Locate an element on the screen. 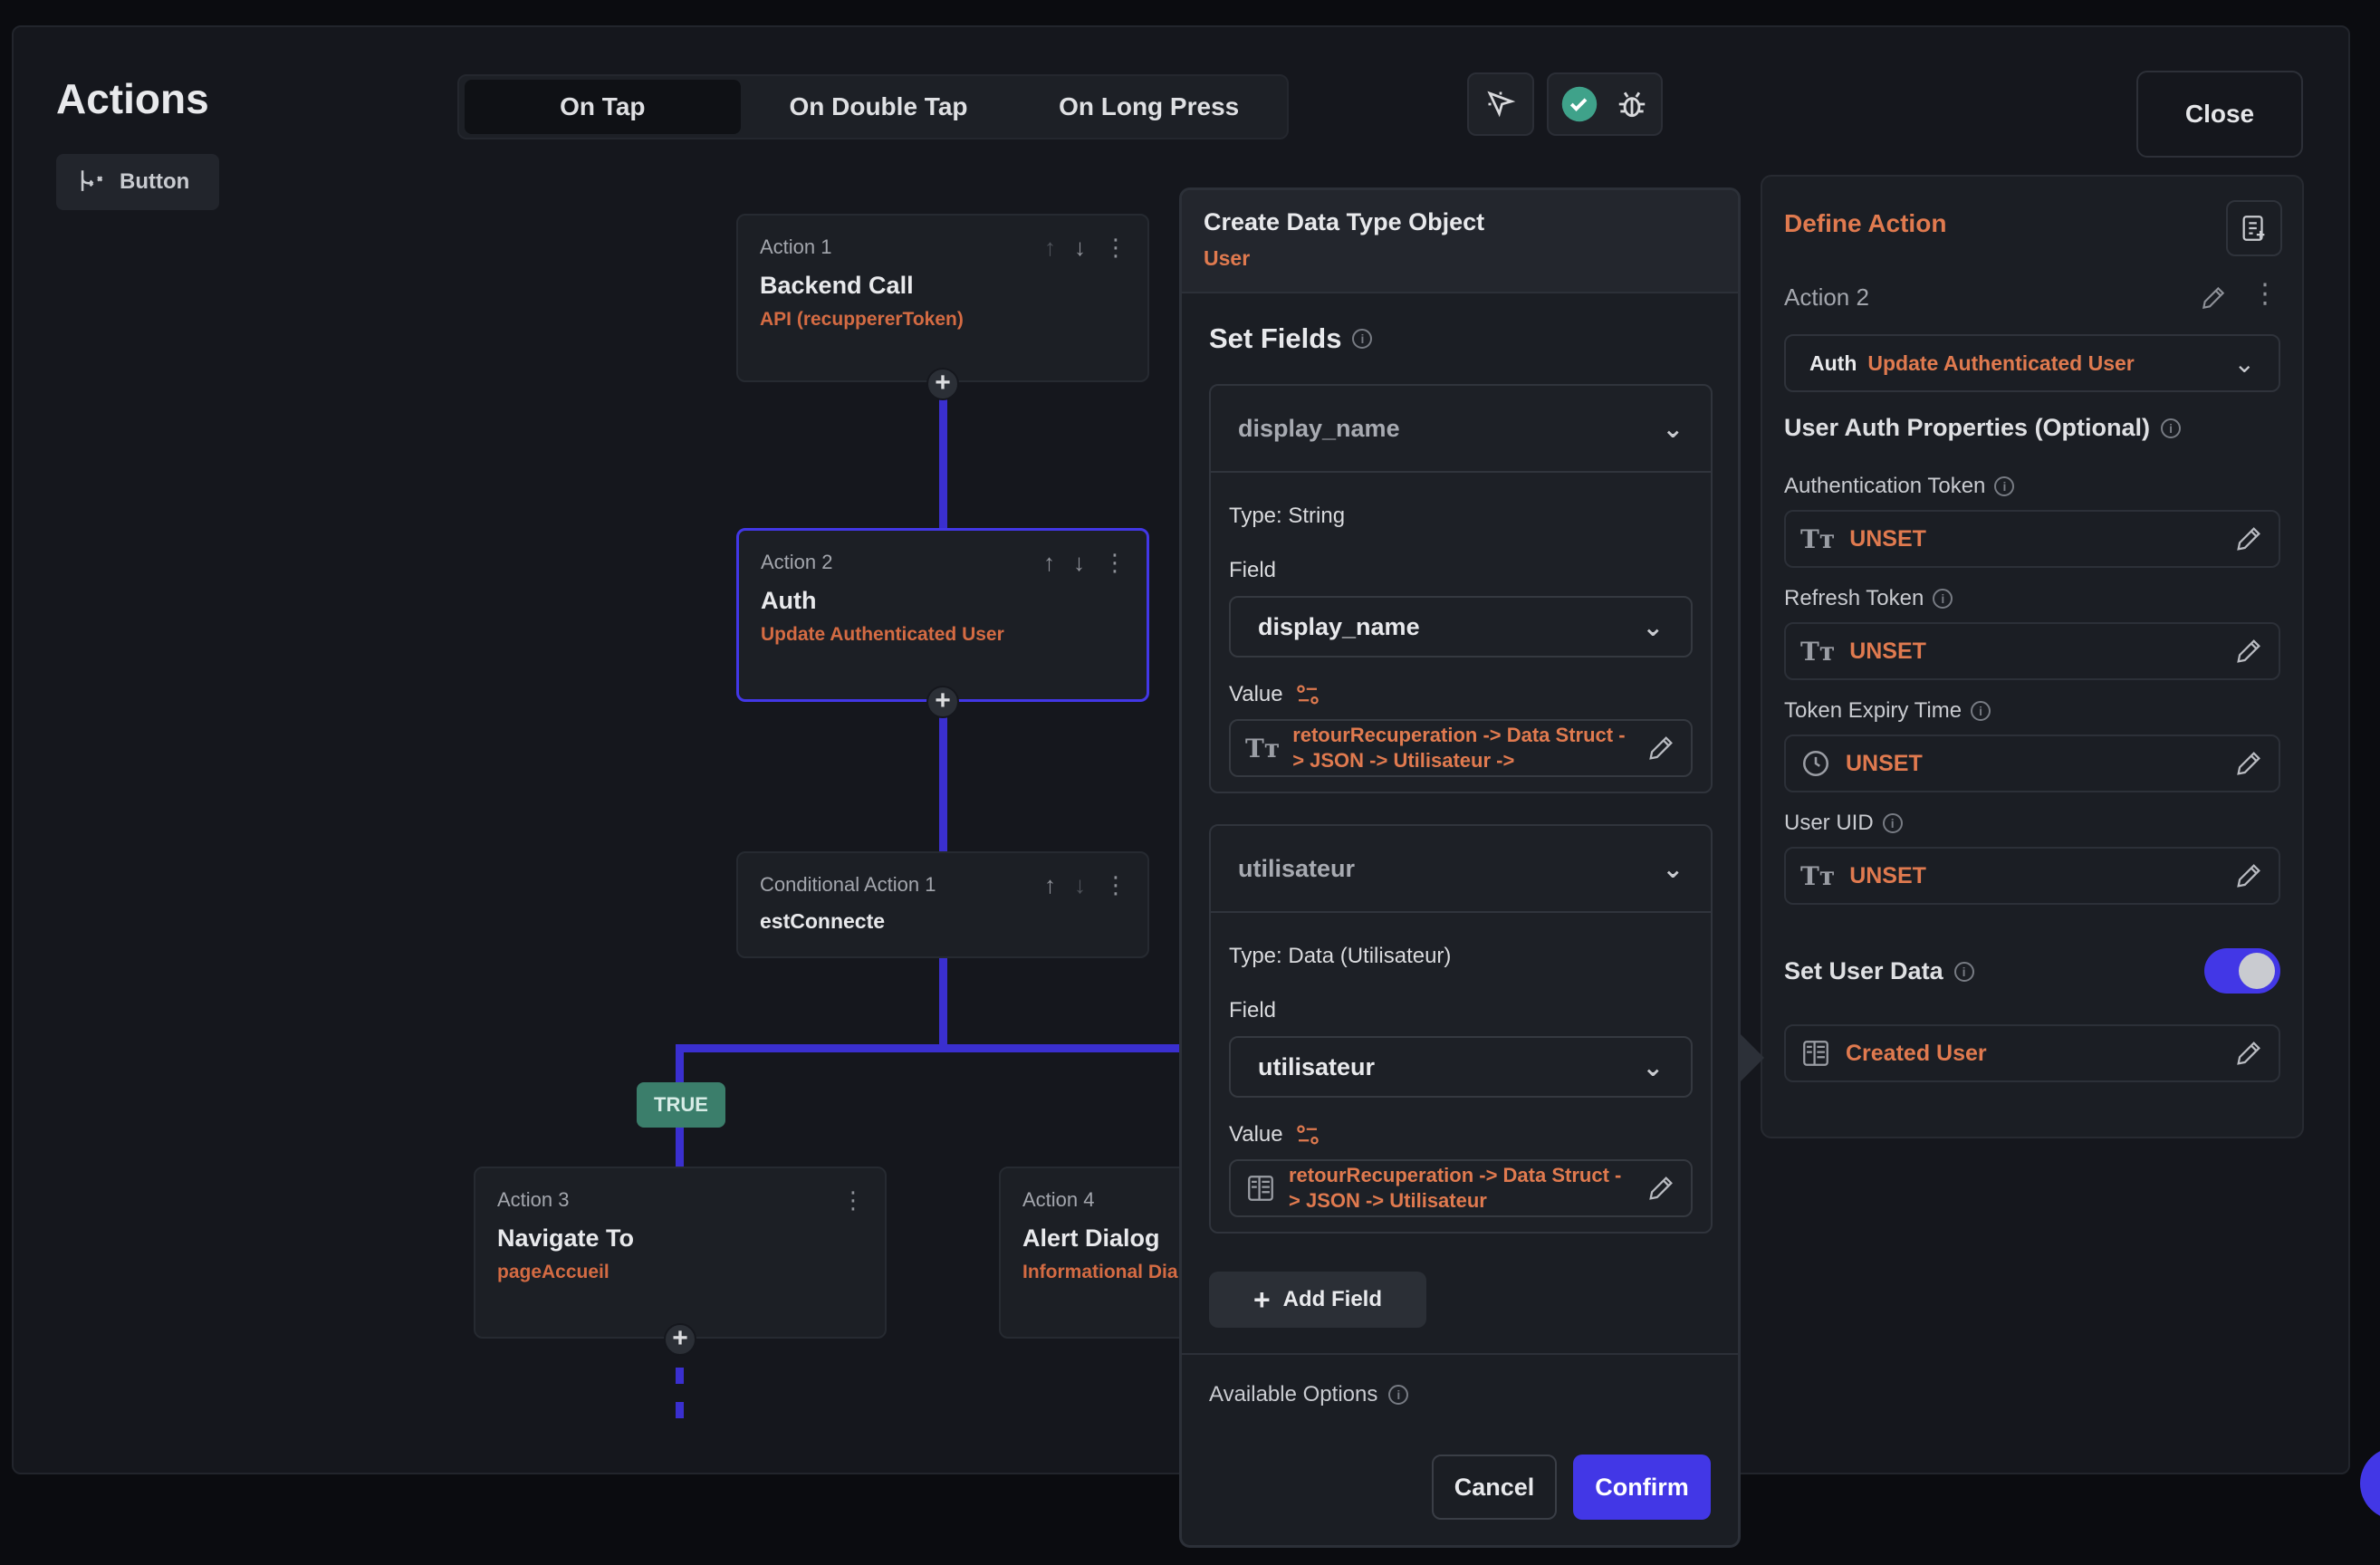  tab-on-long-press: On Long Press is located at coordinates (1149, 107).